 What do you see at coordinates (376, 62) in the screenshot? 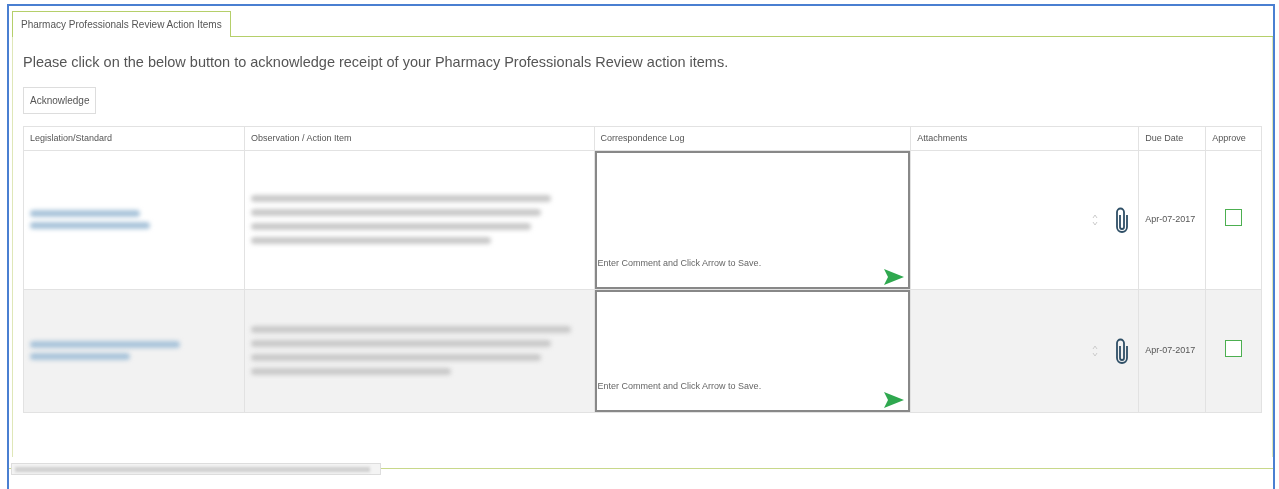
I see `instruction-text: Please click on the below button to acknowledge receipt of your Pharmacy Professionals Review action items.` at bounding box center [376, 62].